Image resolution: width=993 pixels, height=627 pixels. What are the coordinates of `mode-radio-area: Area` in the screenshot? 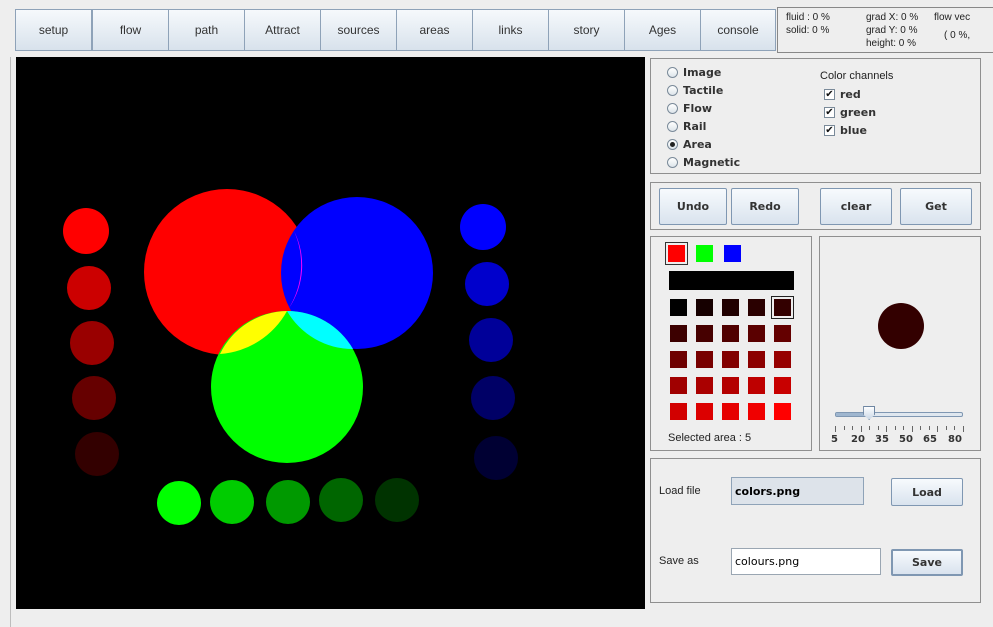 It's located at (689, 144).